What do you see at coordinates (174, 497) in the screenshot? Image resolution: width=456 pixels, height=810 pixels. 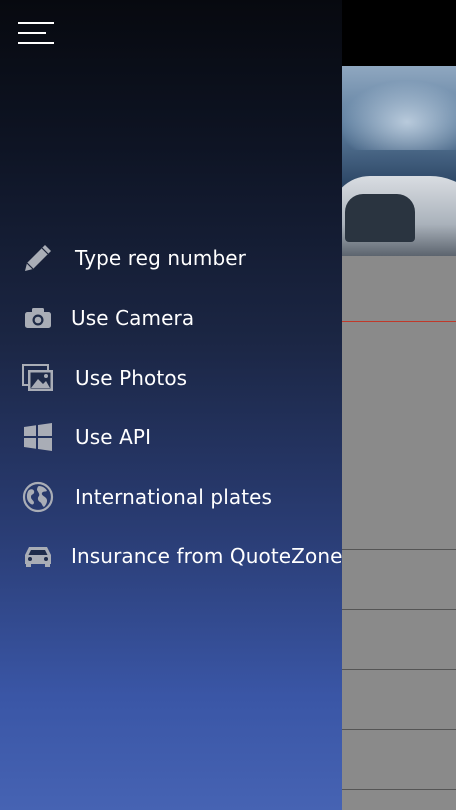 I see `menu-item-label: International plates` at bounding box center [174, 497].